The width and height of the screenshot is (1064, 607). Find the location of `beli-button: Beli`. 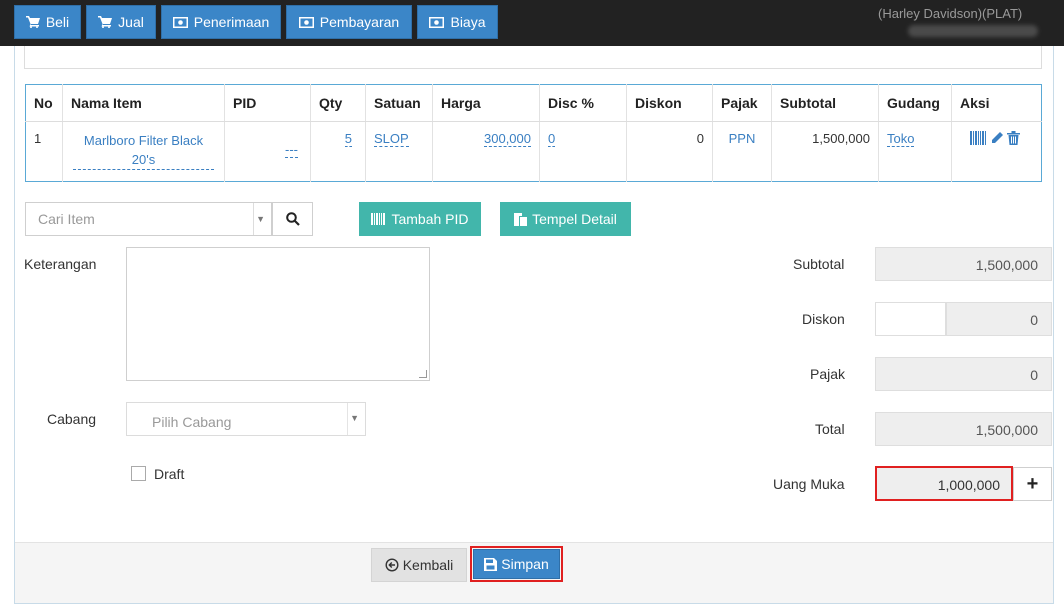

beli-button: Beli is located at coordinates (47, 22).